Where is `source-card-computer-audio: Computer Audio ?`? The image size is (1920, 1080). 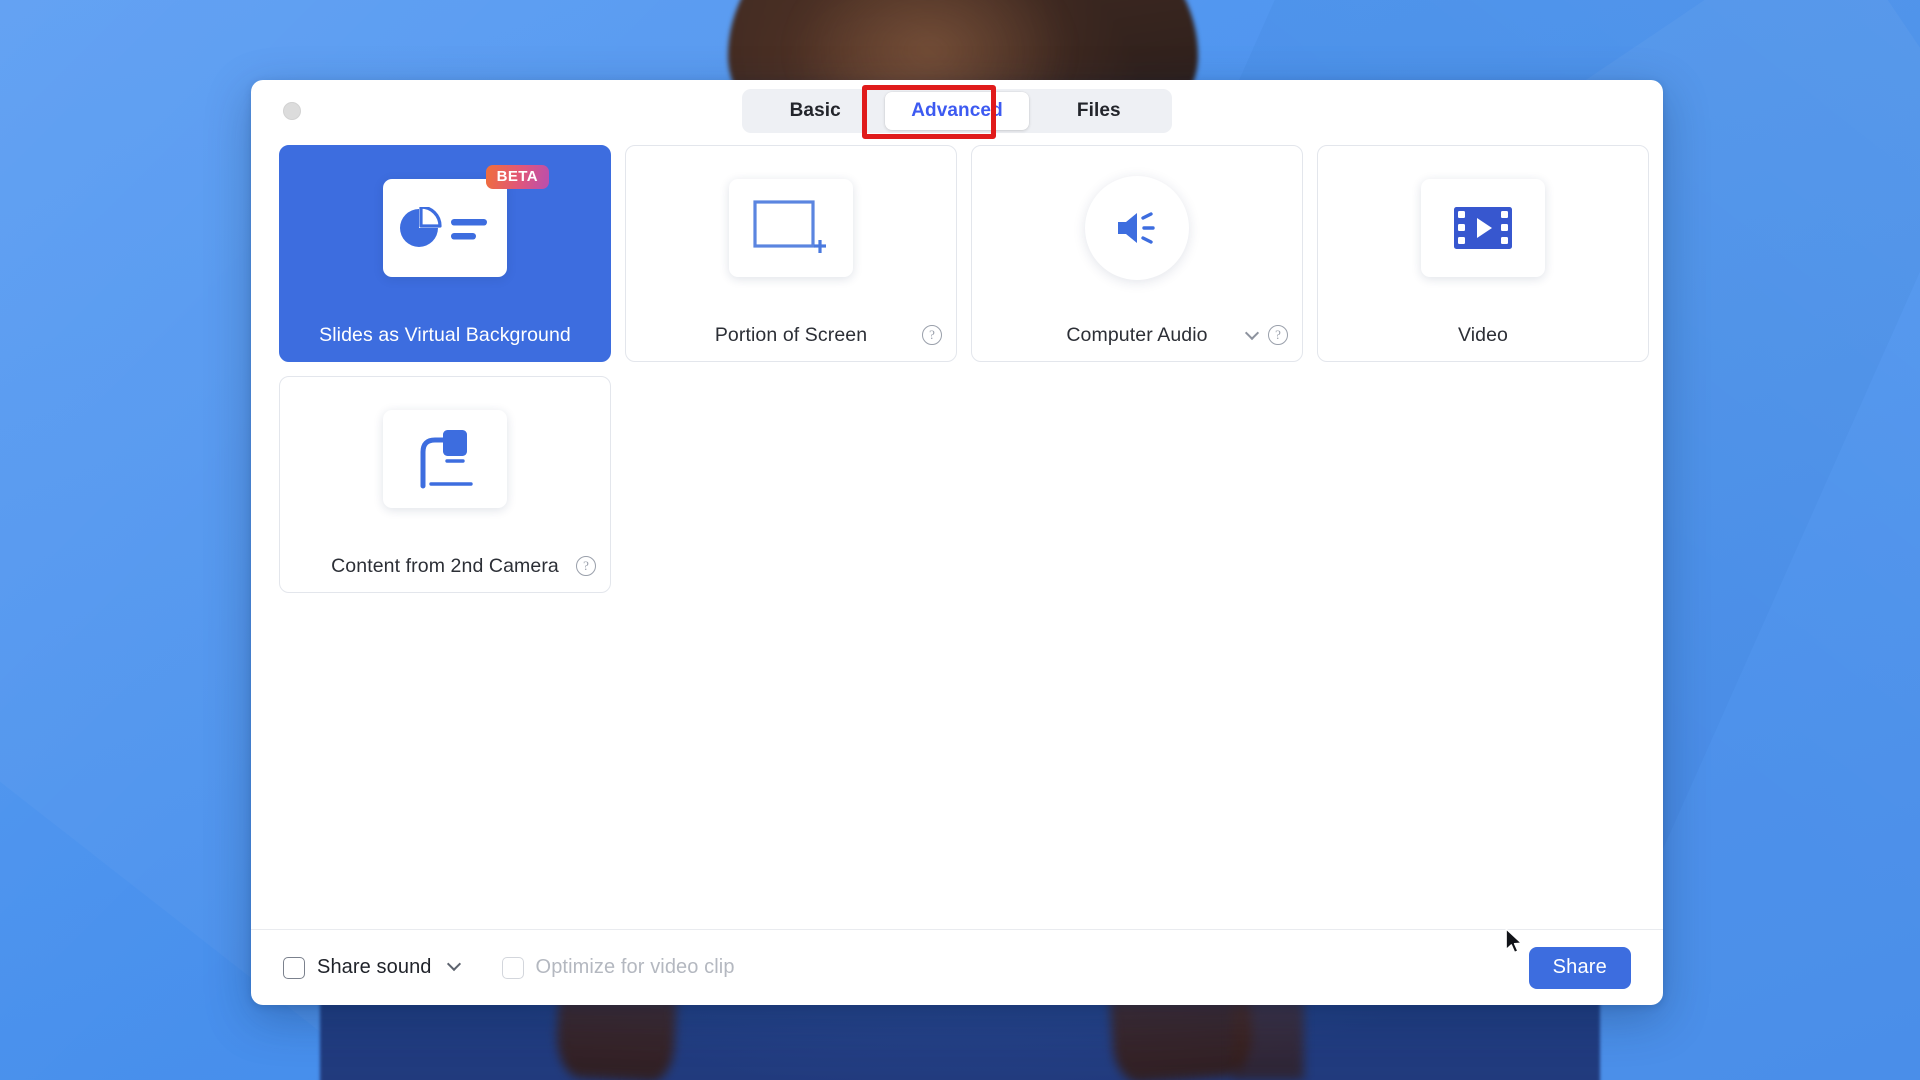 source-card-computer-audio: Computer Audio ? is located at coordinates (1137, 253).